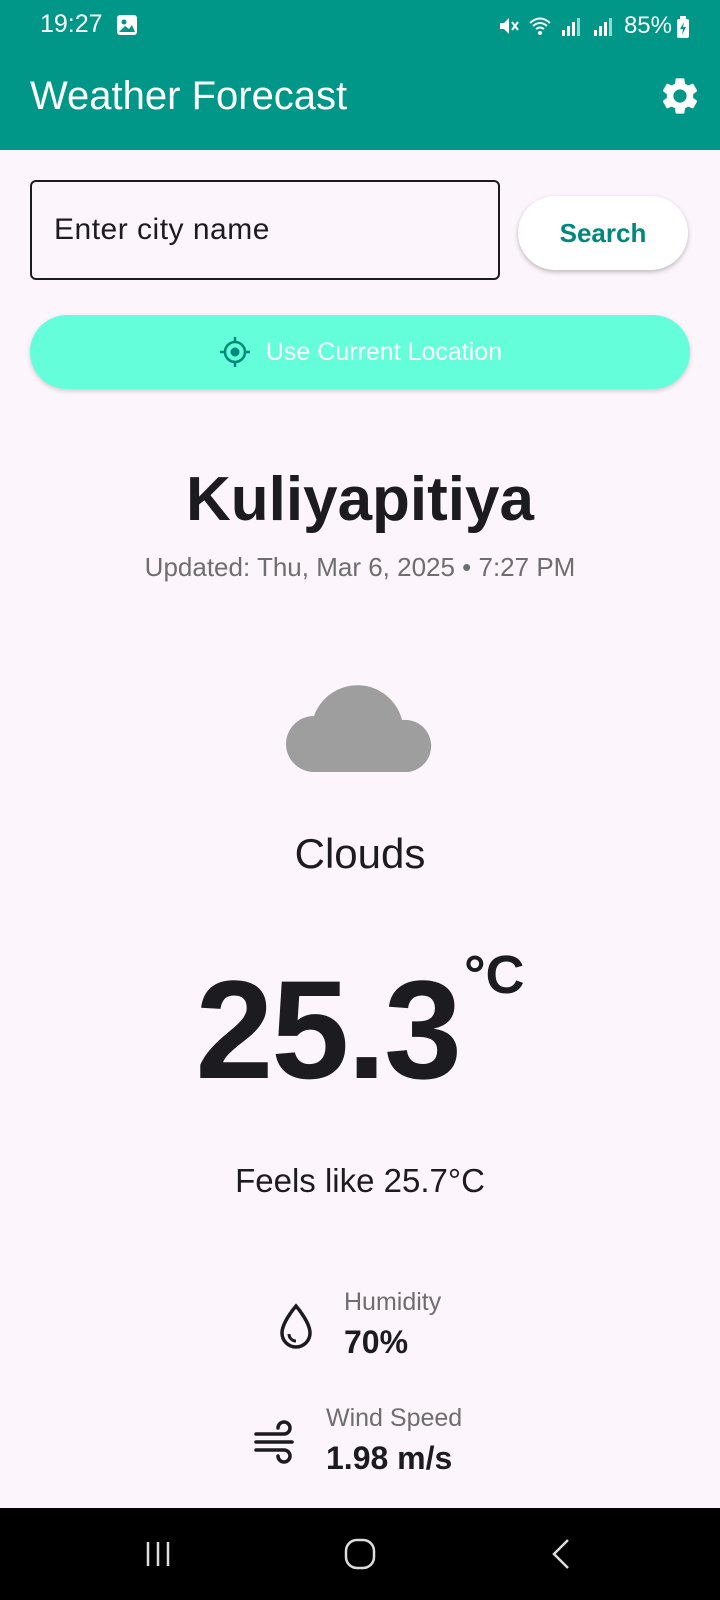 This screenshot has width=720, height=1600. I want to click on status-time: 19:27, so click(71, 24).